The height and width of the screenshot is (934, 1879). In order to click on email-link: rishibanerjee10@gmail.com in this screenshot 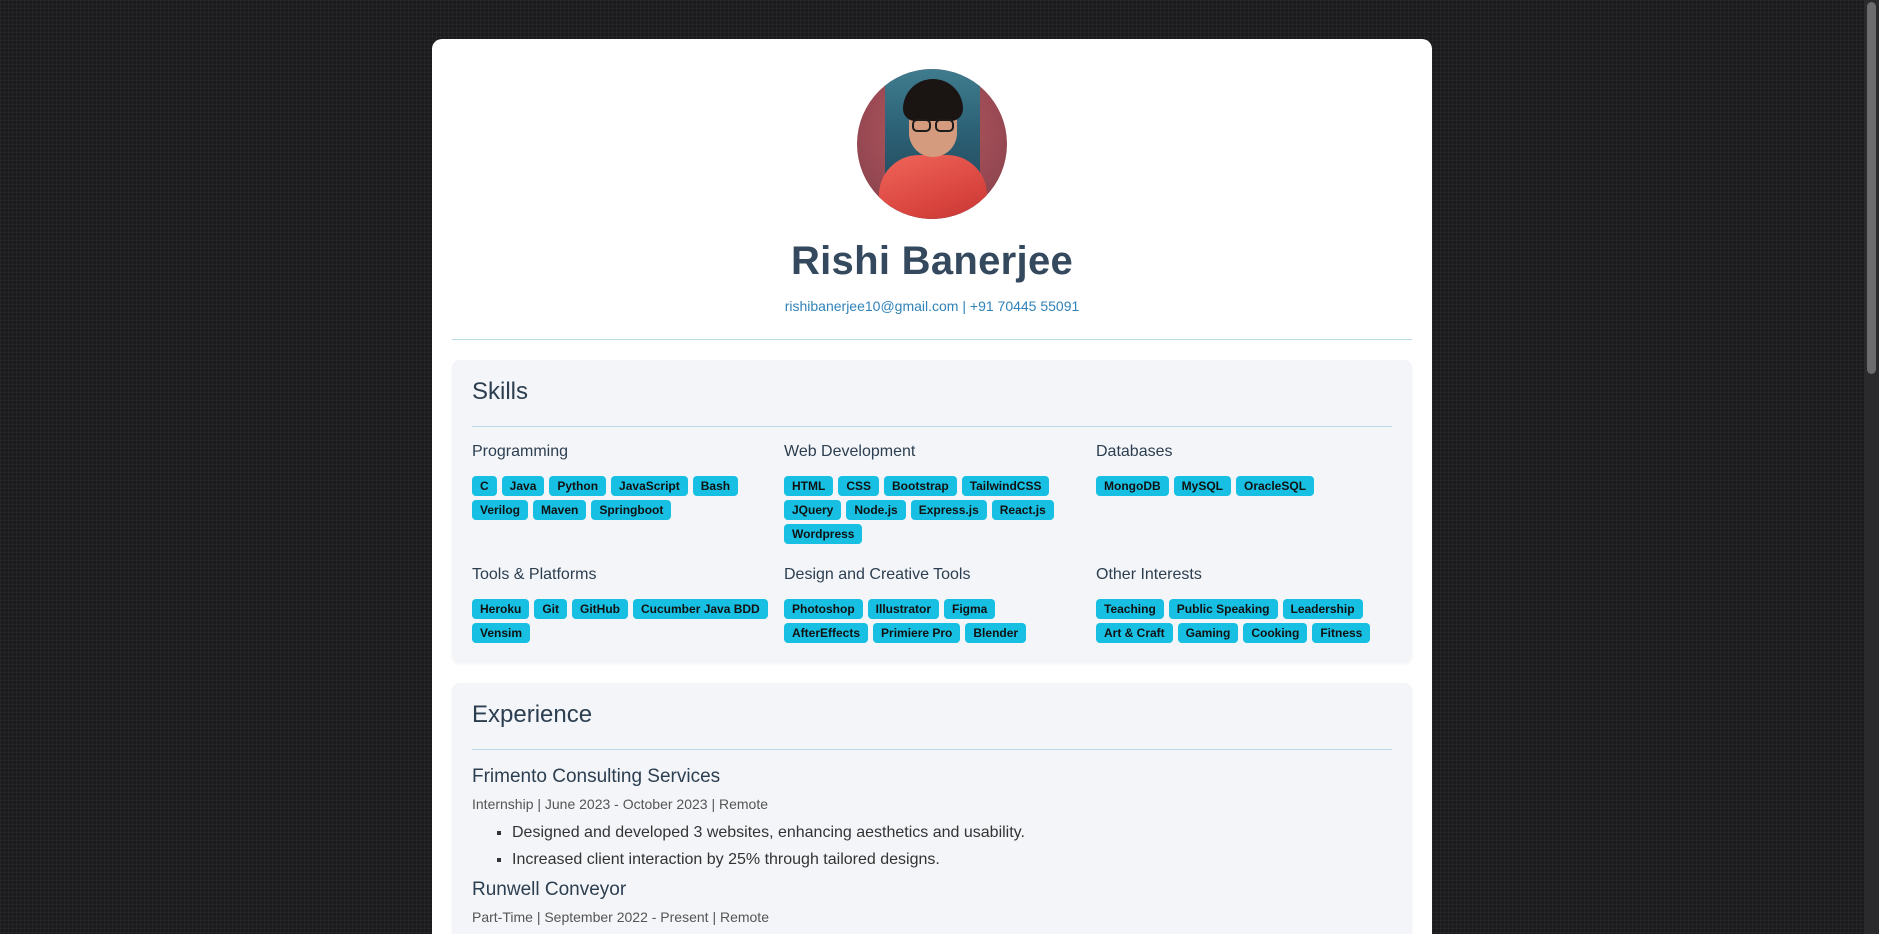, I will do `click(872, 306)`.